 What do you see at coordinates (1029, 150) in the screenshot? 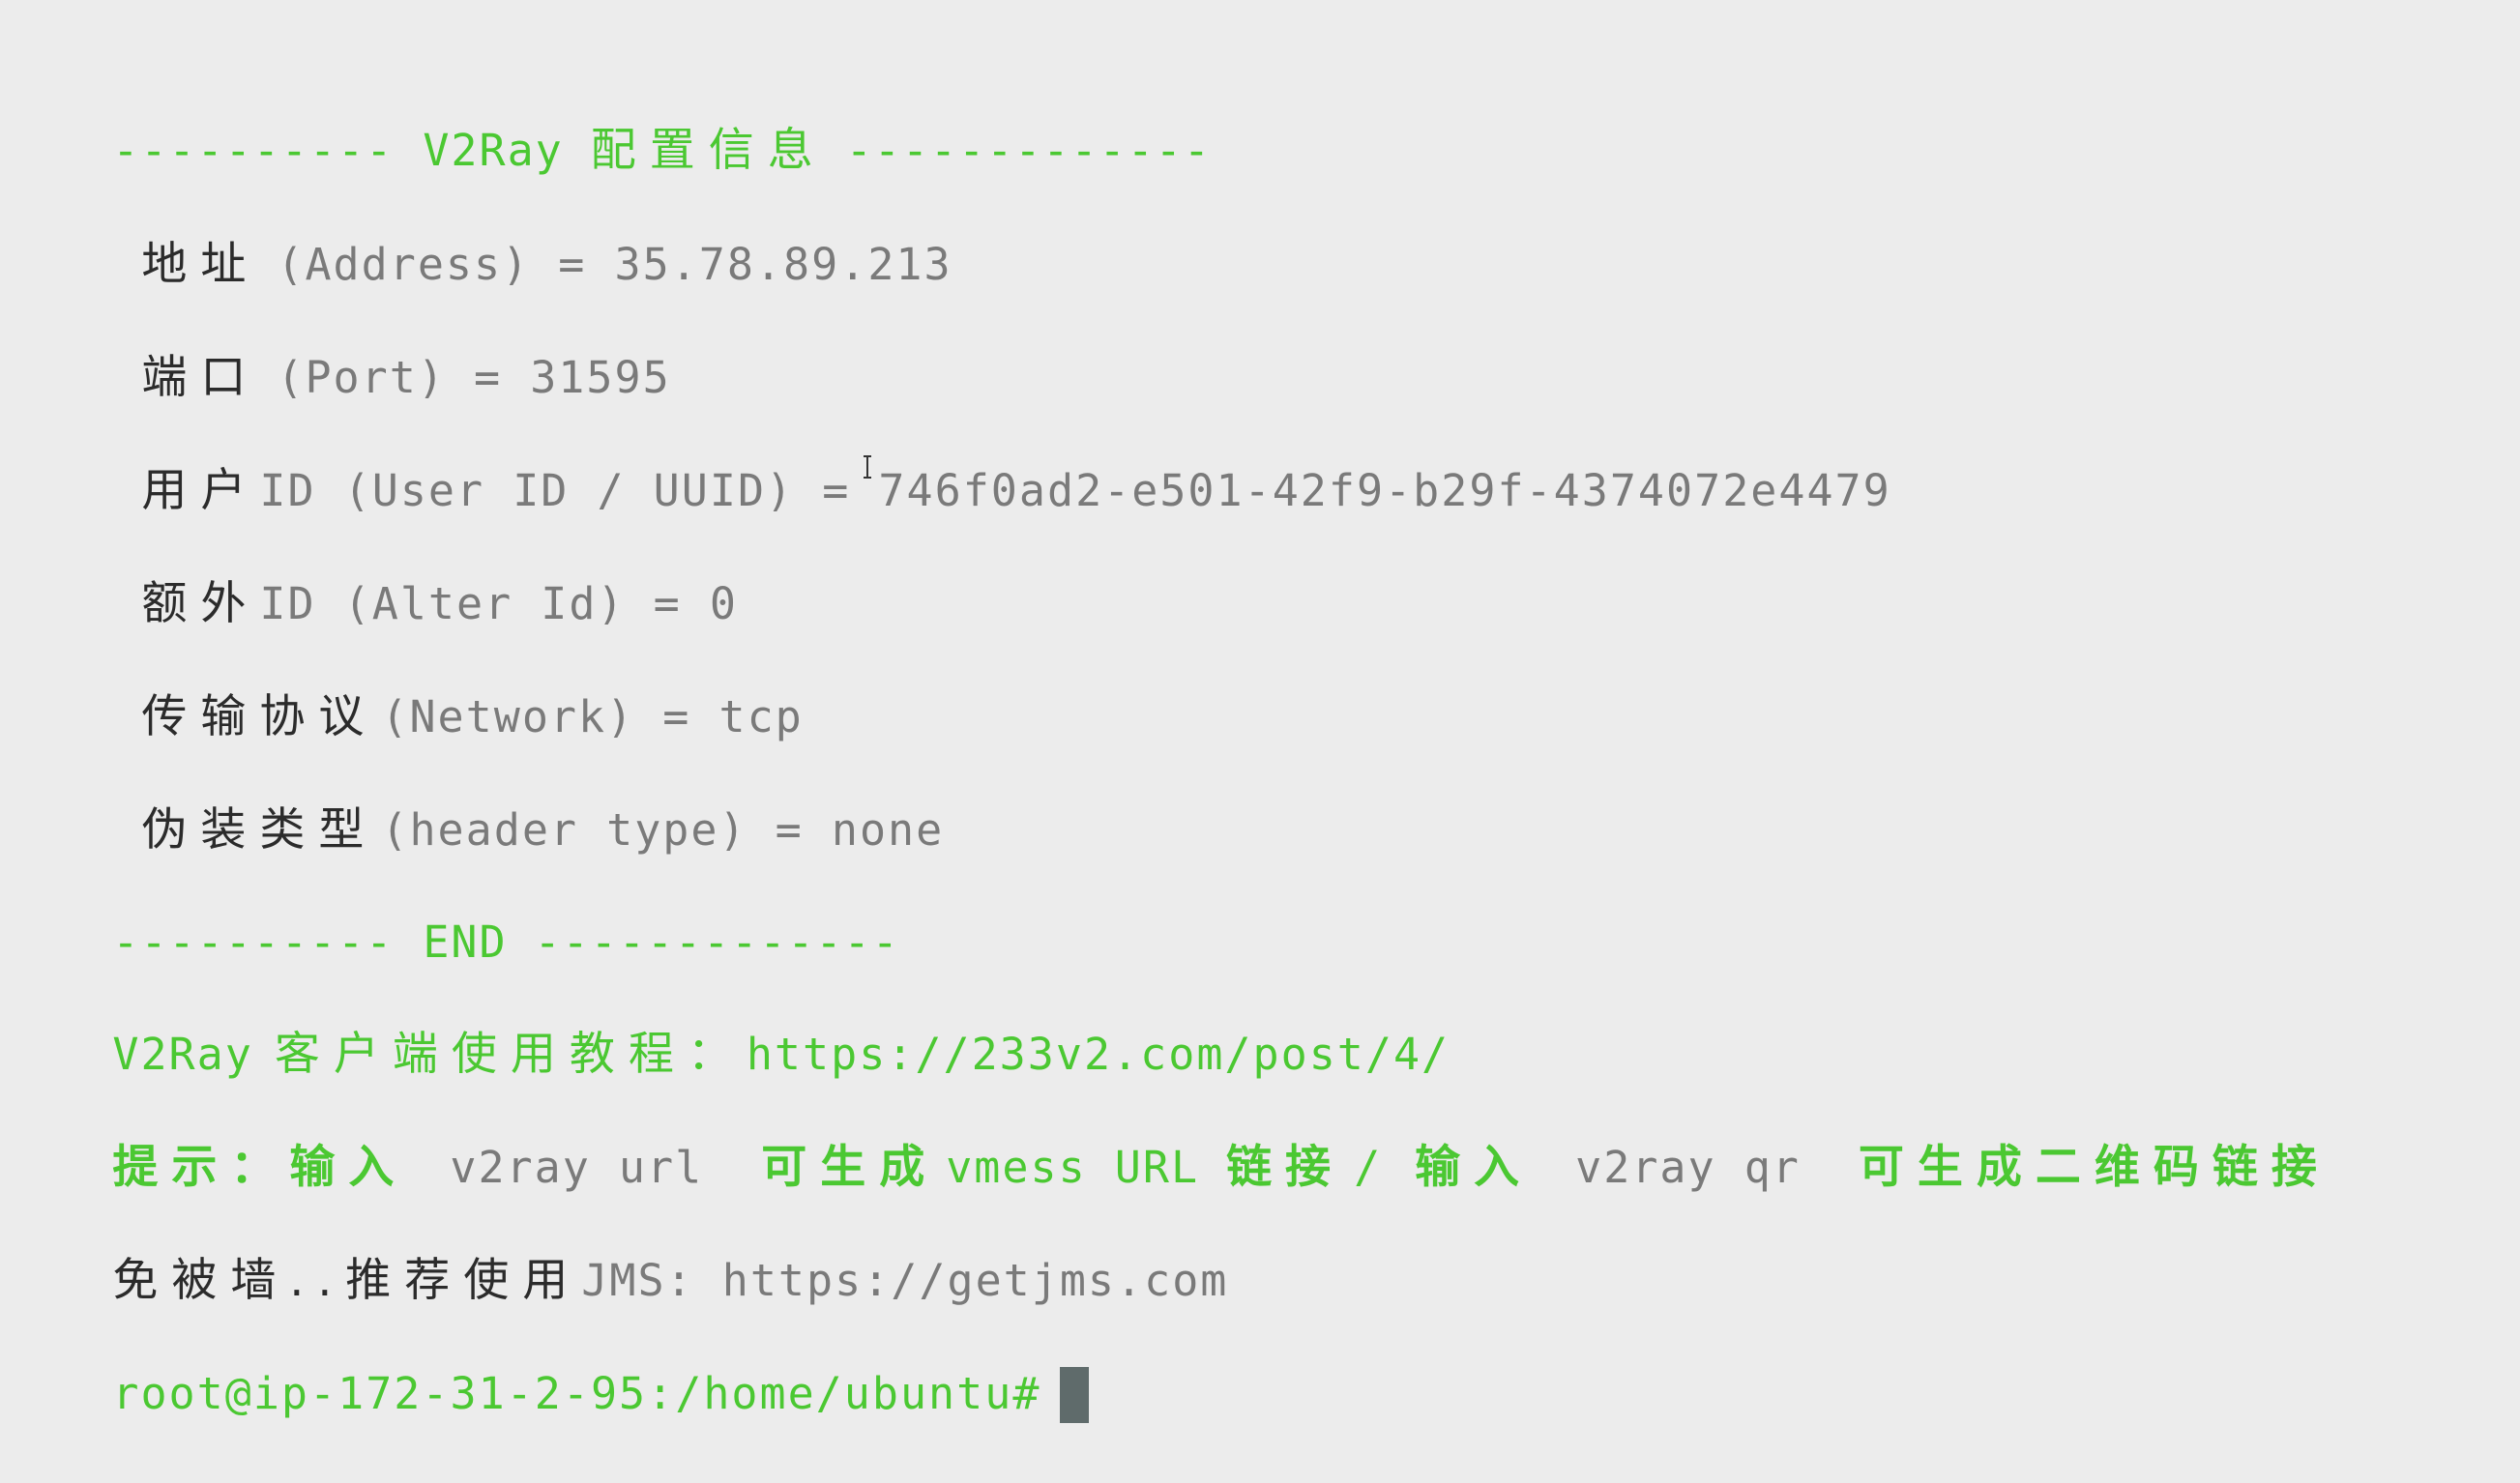
I see `header-right-dashes: -------------` at bounding box center [1029, 150].